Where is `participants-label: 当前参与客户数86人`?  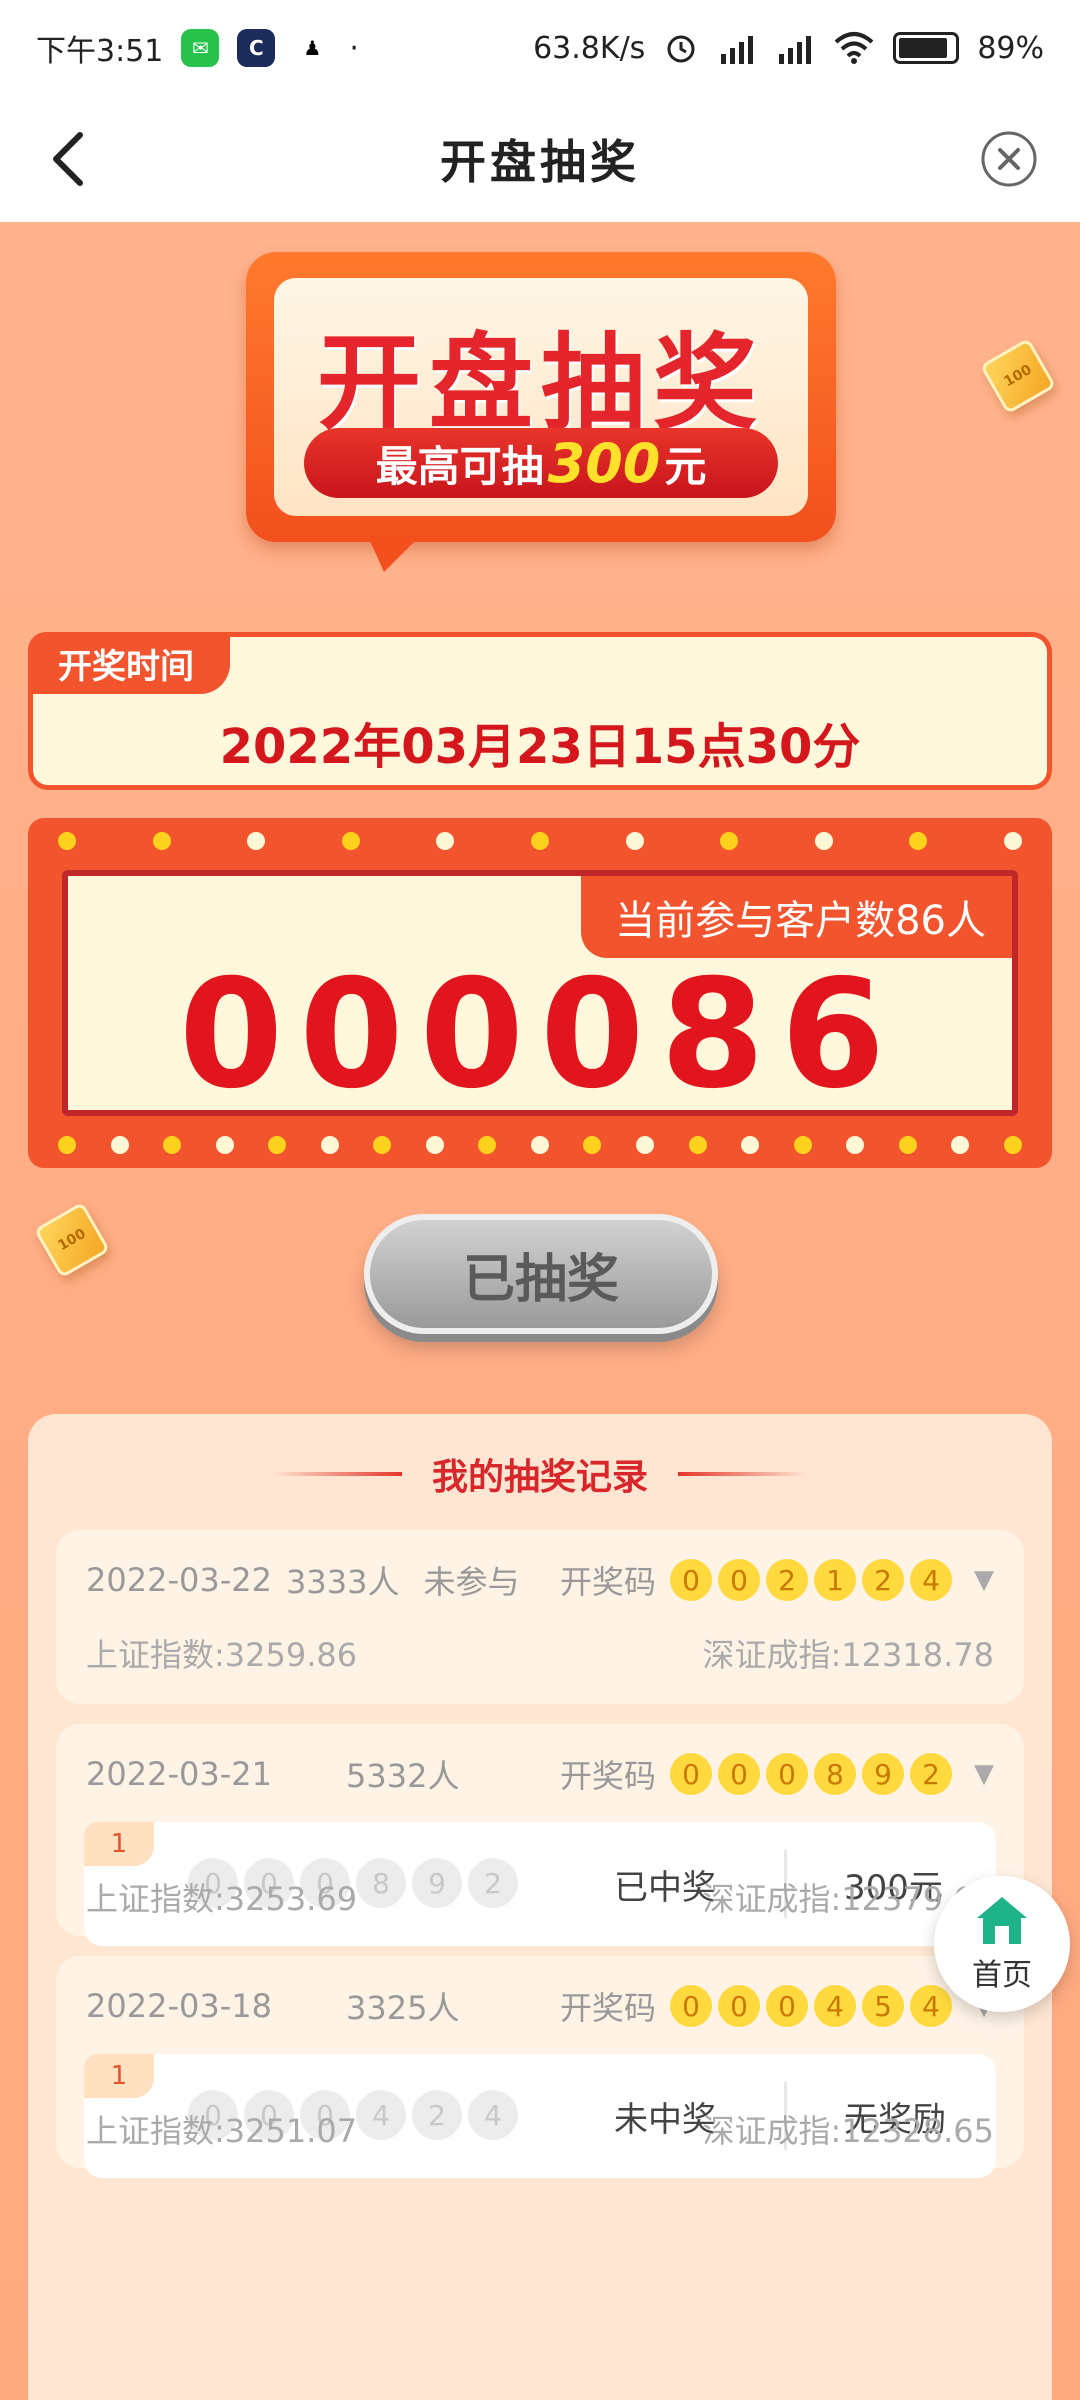
participants-label: 当前参与客户数86人 is located at coordinates (796, 917).